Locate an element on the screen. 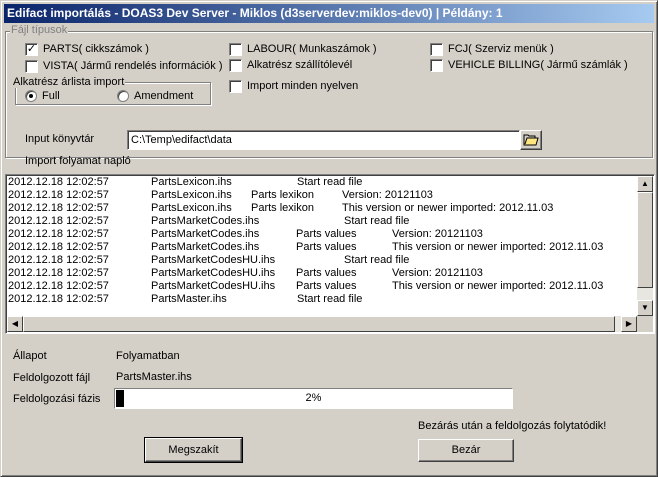 The image size is (658, 477). parts-checkbox: ✓ is located at coordinates (31, 49).